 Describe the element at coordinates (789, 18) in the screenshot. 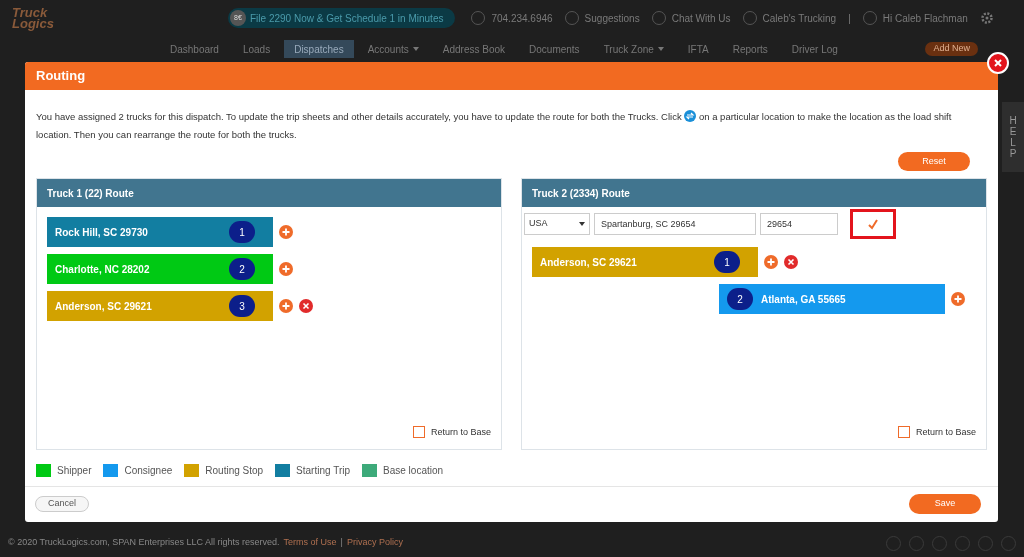

I see `header-link: Caleb's Trucking` at that location.